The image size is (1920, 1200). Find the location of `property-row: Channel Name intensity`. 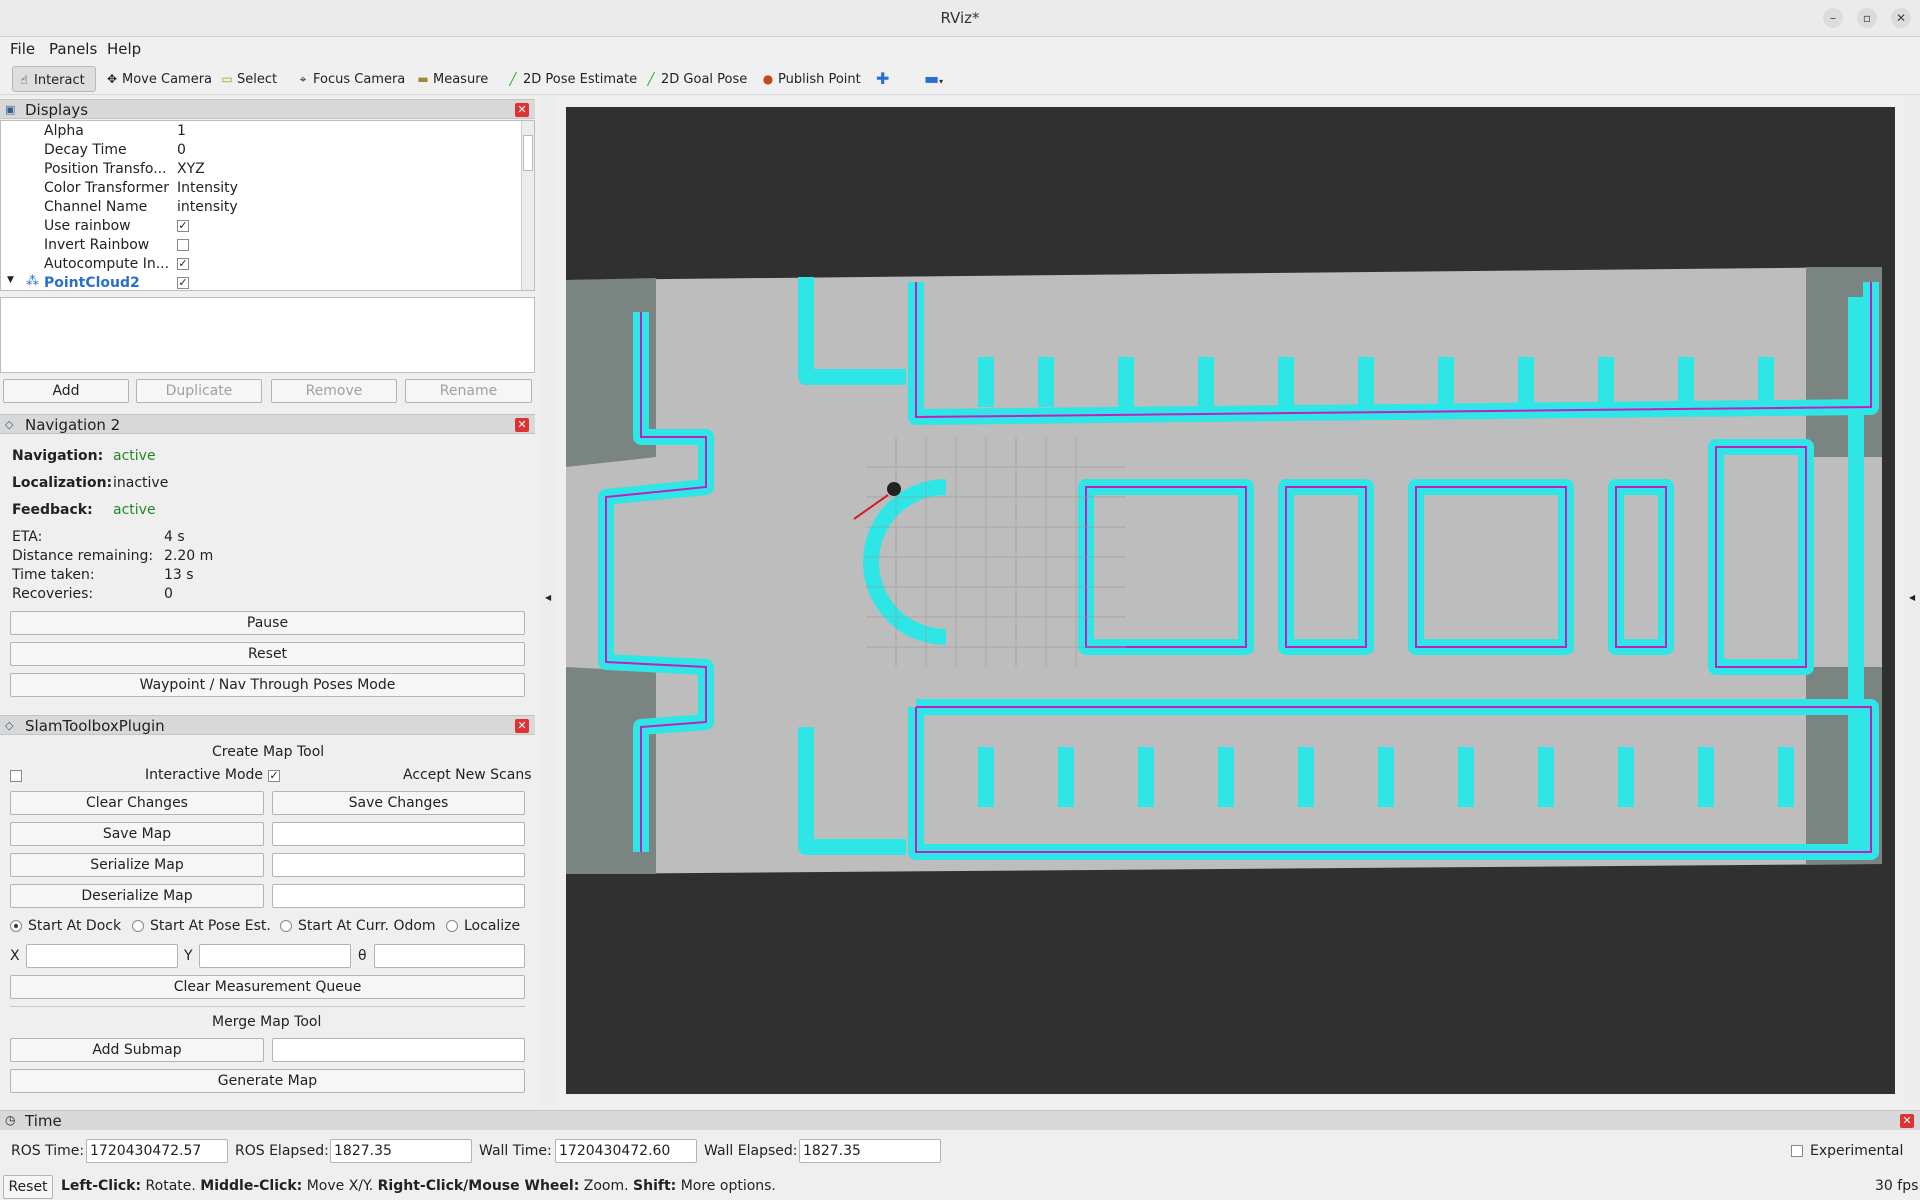

property-row: Channel Name intensity is located at coordinates (261, 207).